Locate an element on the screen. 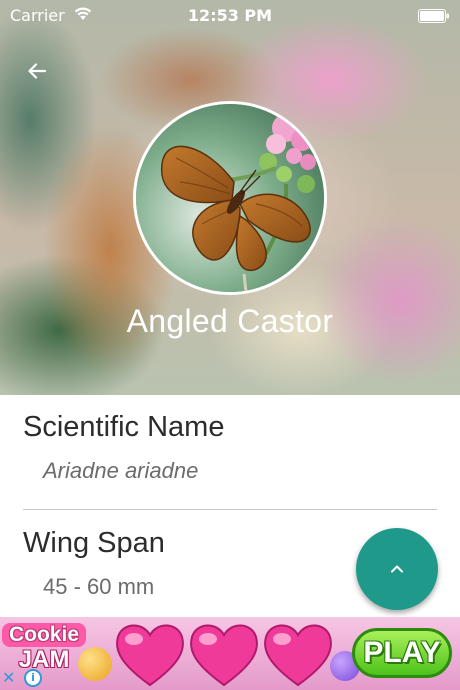 Image resolution: width=460 pixels, height=690 pixels. candy-decoration is located at coordinates (95, 664).